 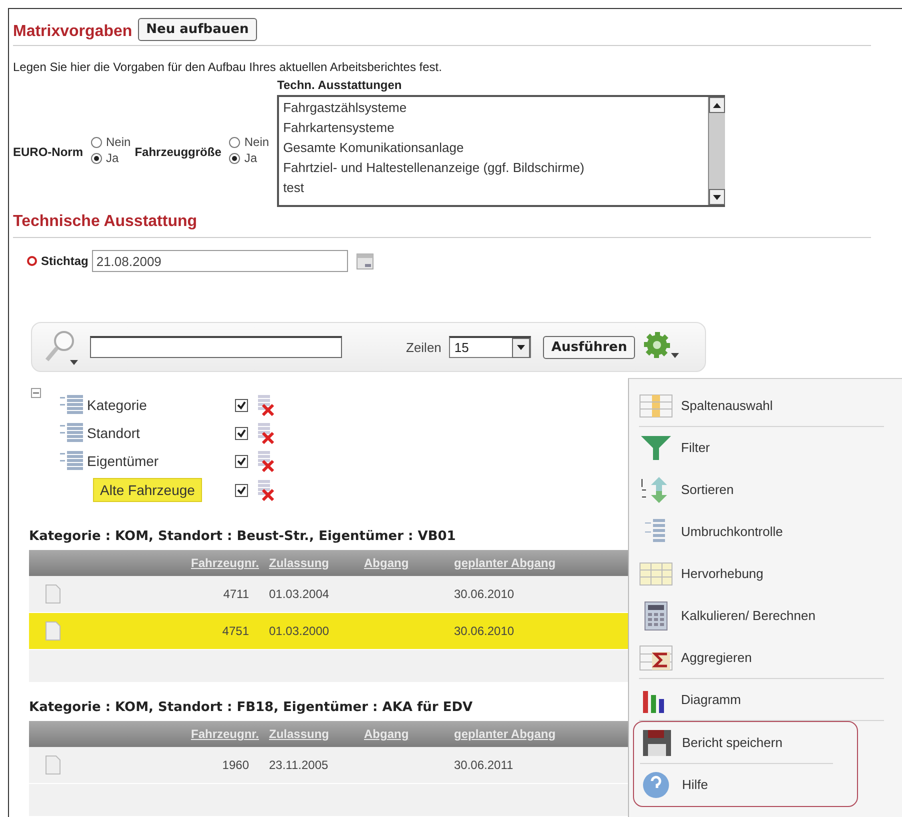 What do you see at coordinates (36, 393) in the screenshot?
I see `collapse-icon` at bounding box center [36, 393].